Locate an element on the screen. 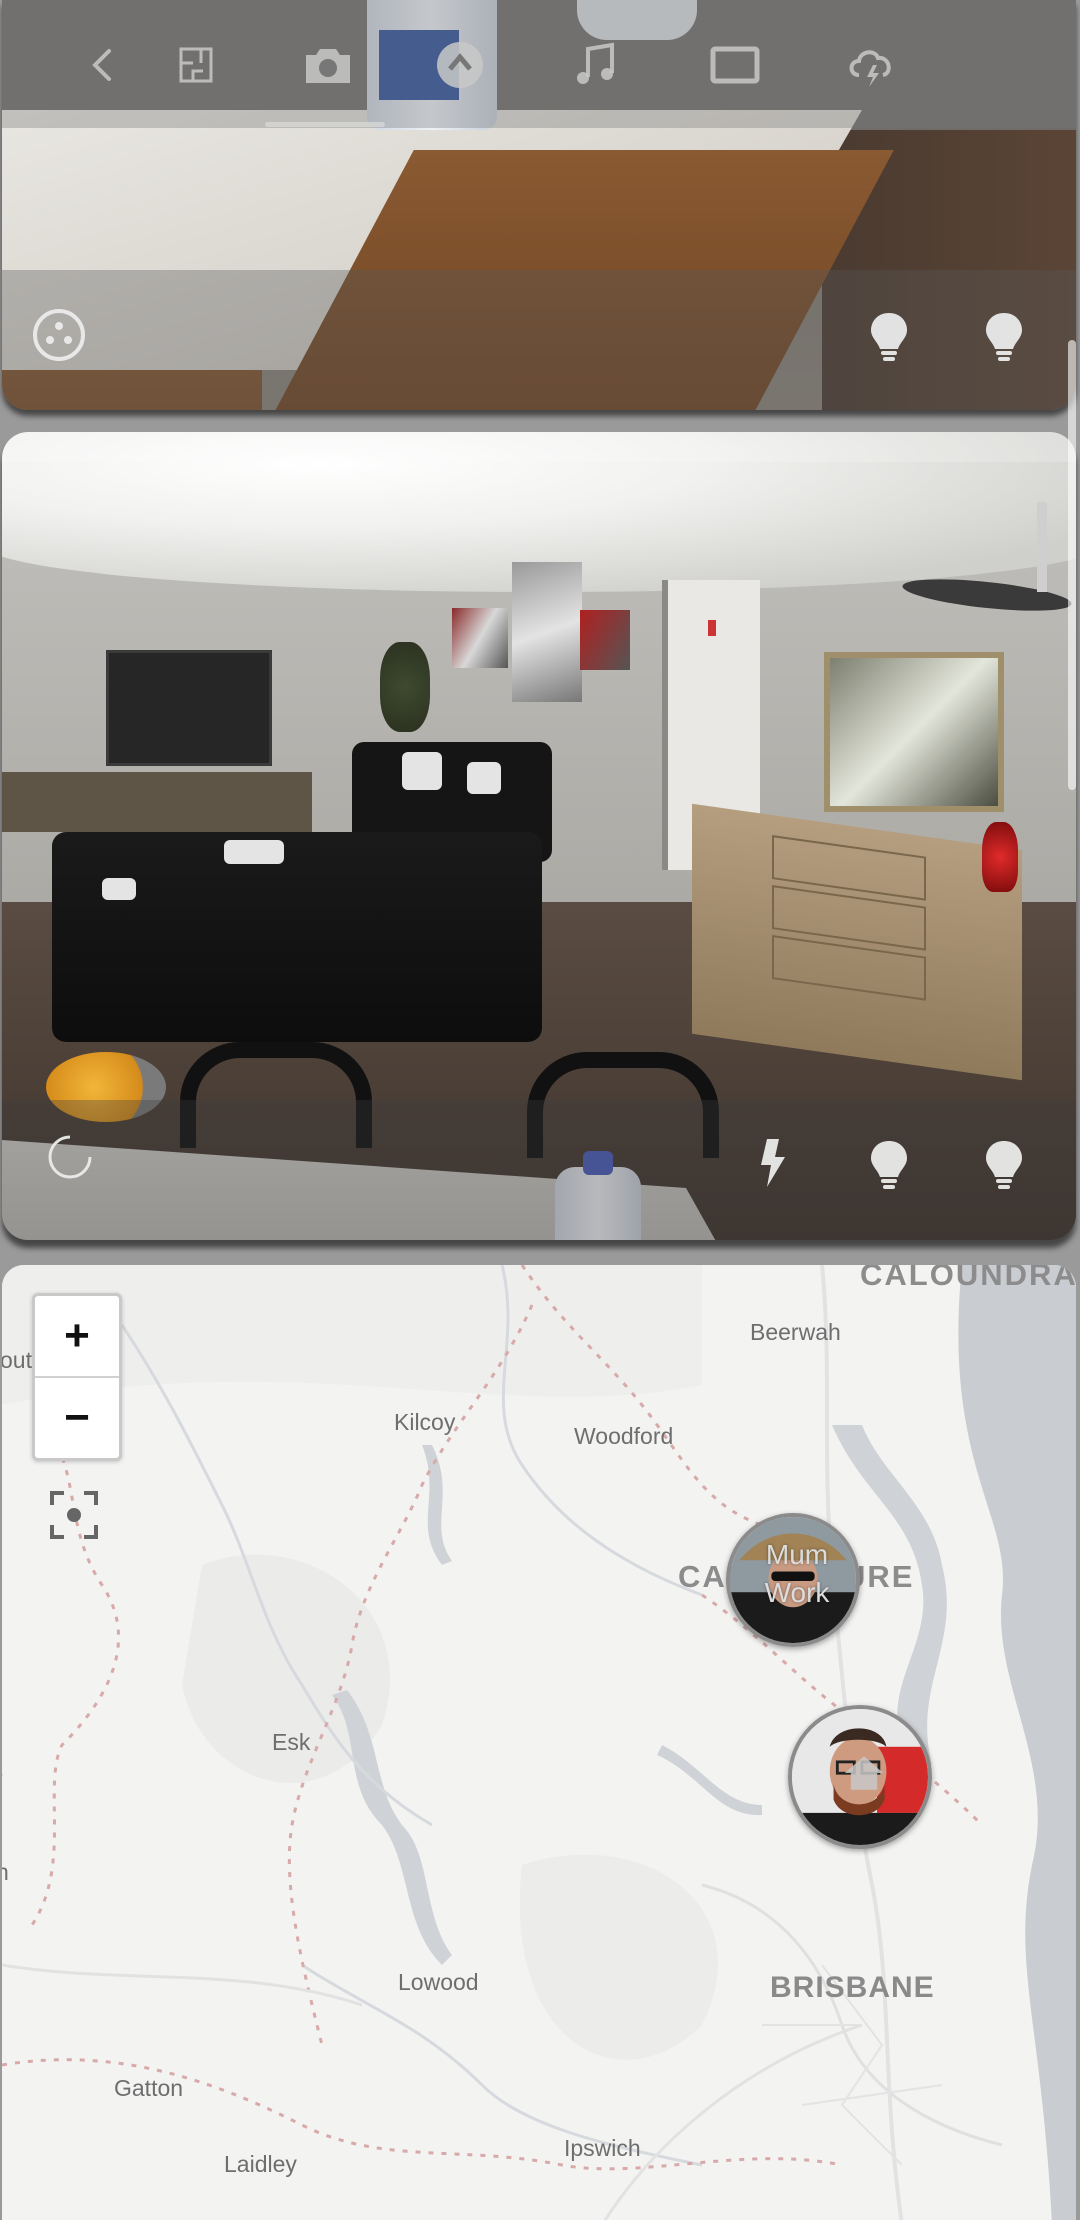 Image resolution: width=1080 pixels, height=2220 pixels. camera-feed-plant is located at coordinates (405, 687).